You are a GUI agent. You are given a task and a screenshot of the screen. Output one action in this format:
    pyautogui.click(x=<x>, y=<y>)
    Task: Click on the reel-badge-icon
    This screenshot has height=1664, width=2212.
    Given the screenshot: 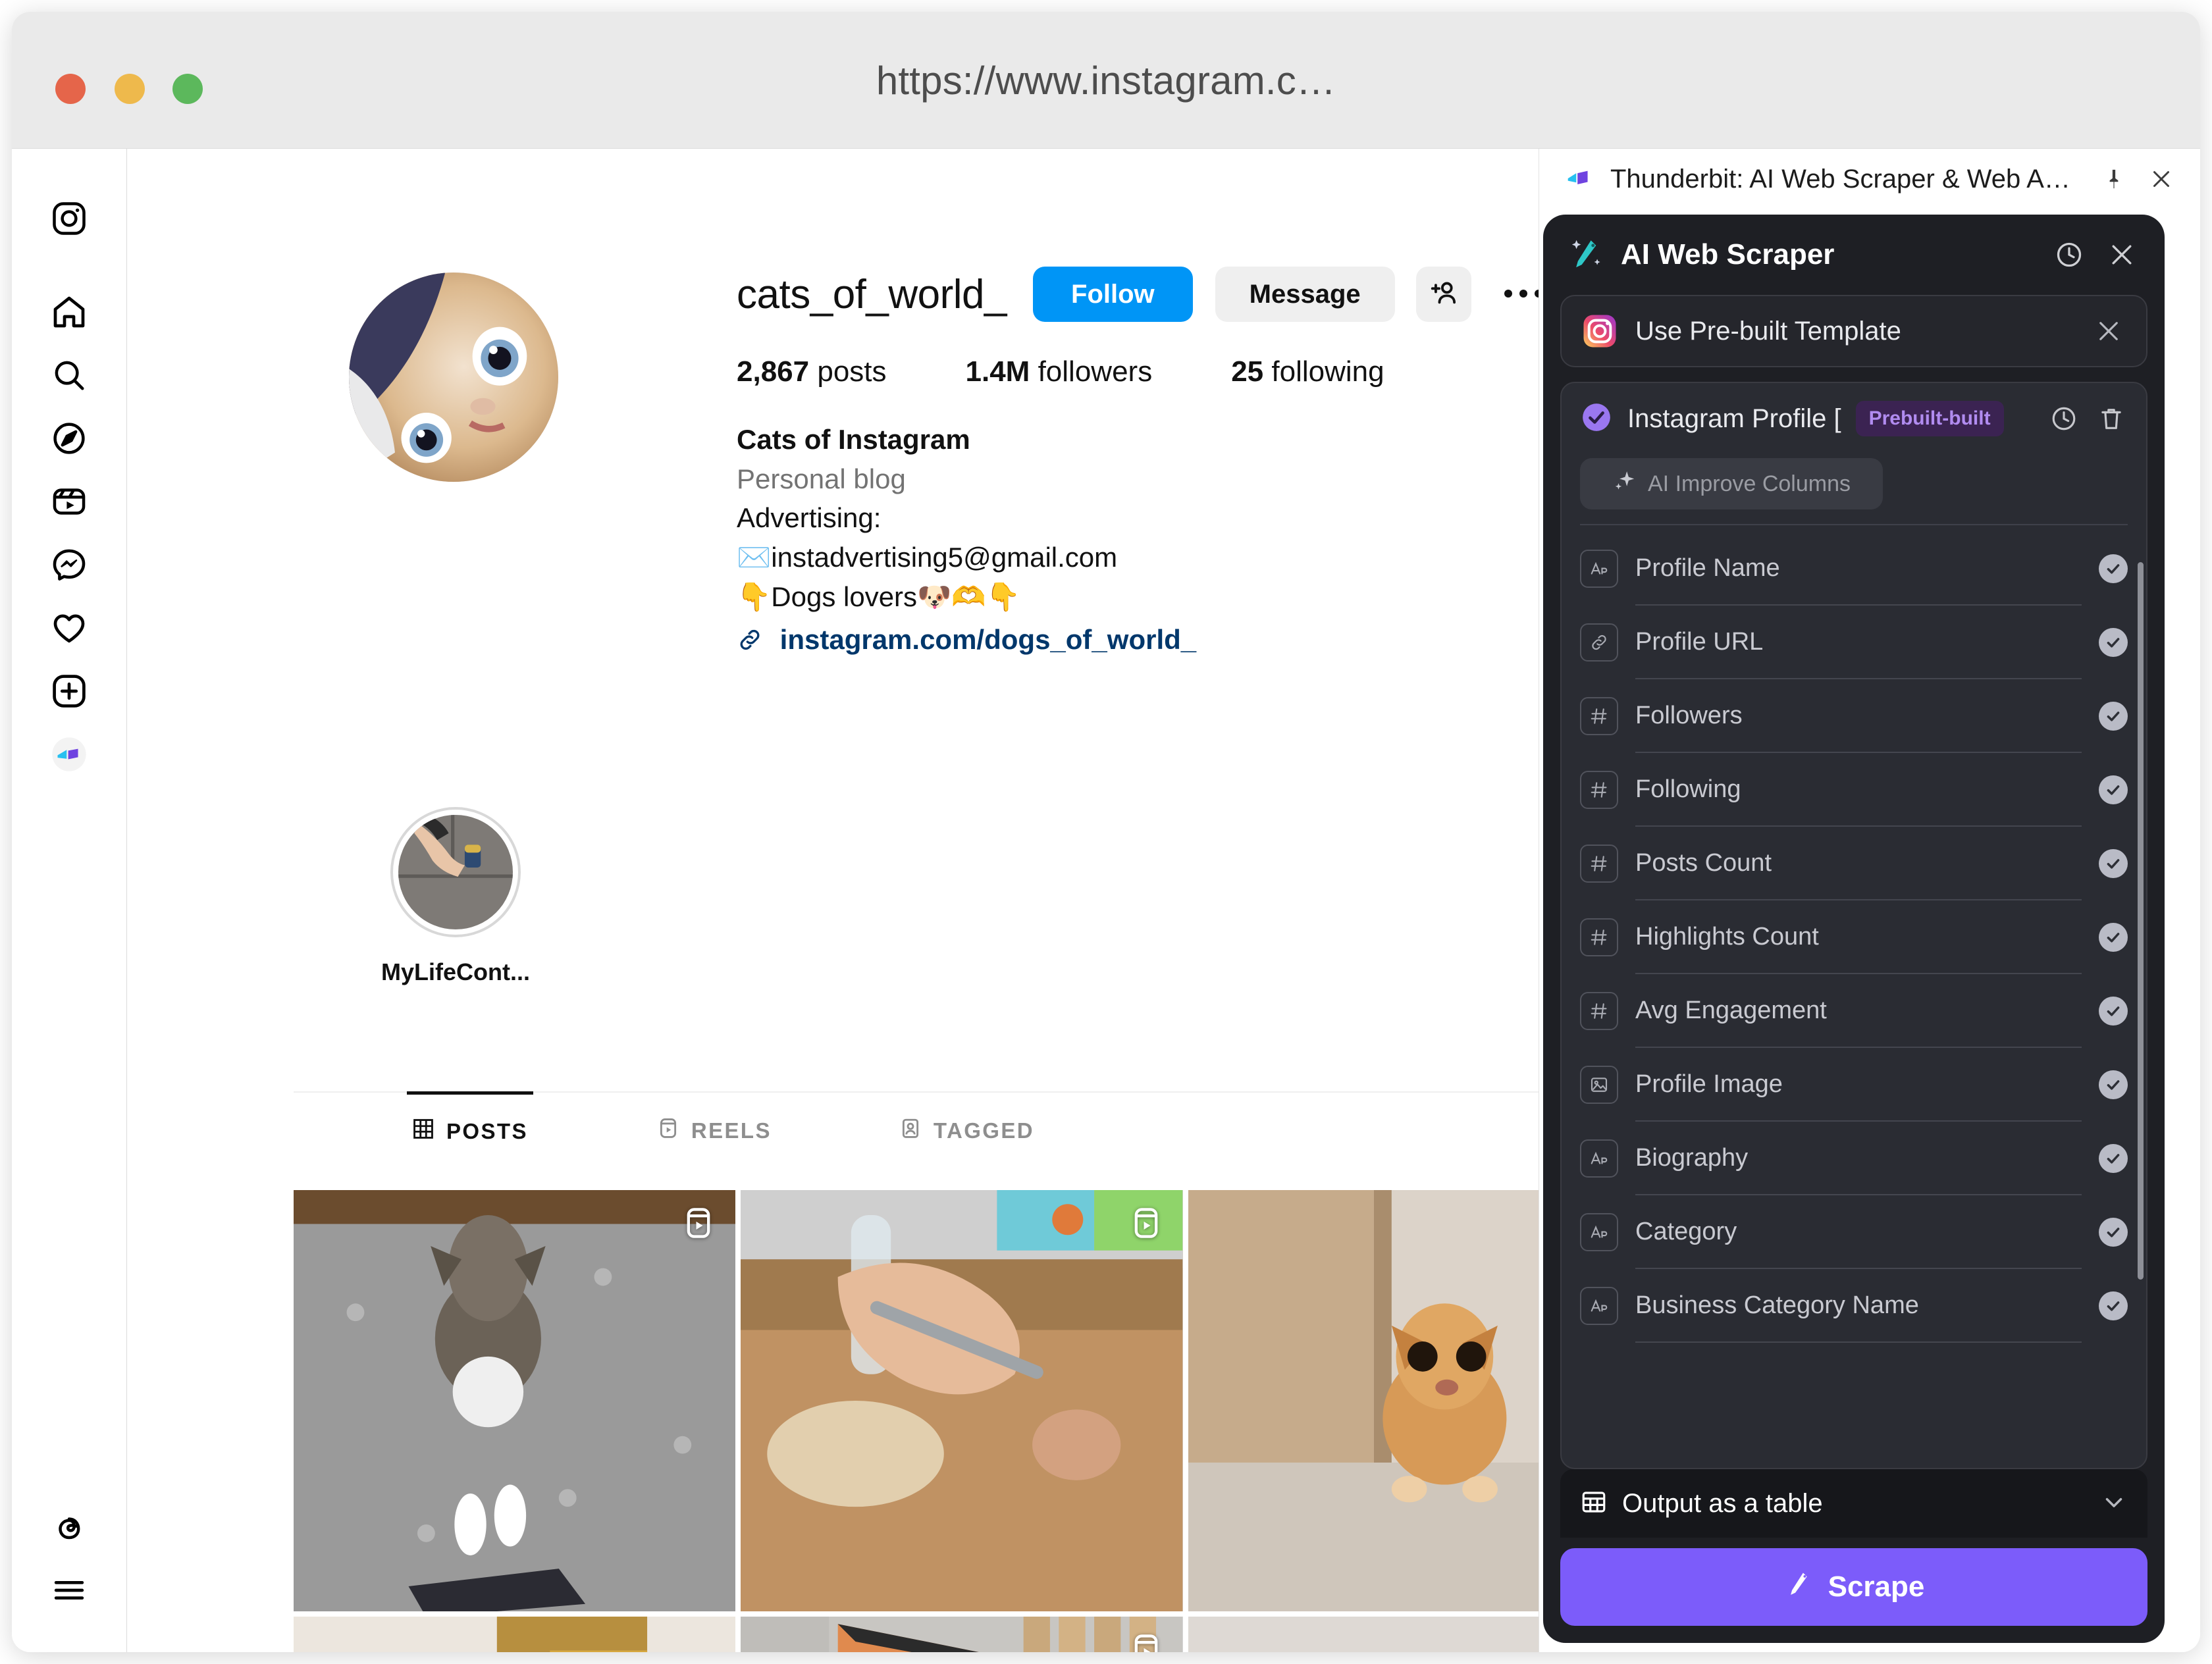 What is the action you would take?
    pyautogui.click(x=698, y=1223)
    